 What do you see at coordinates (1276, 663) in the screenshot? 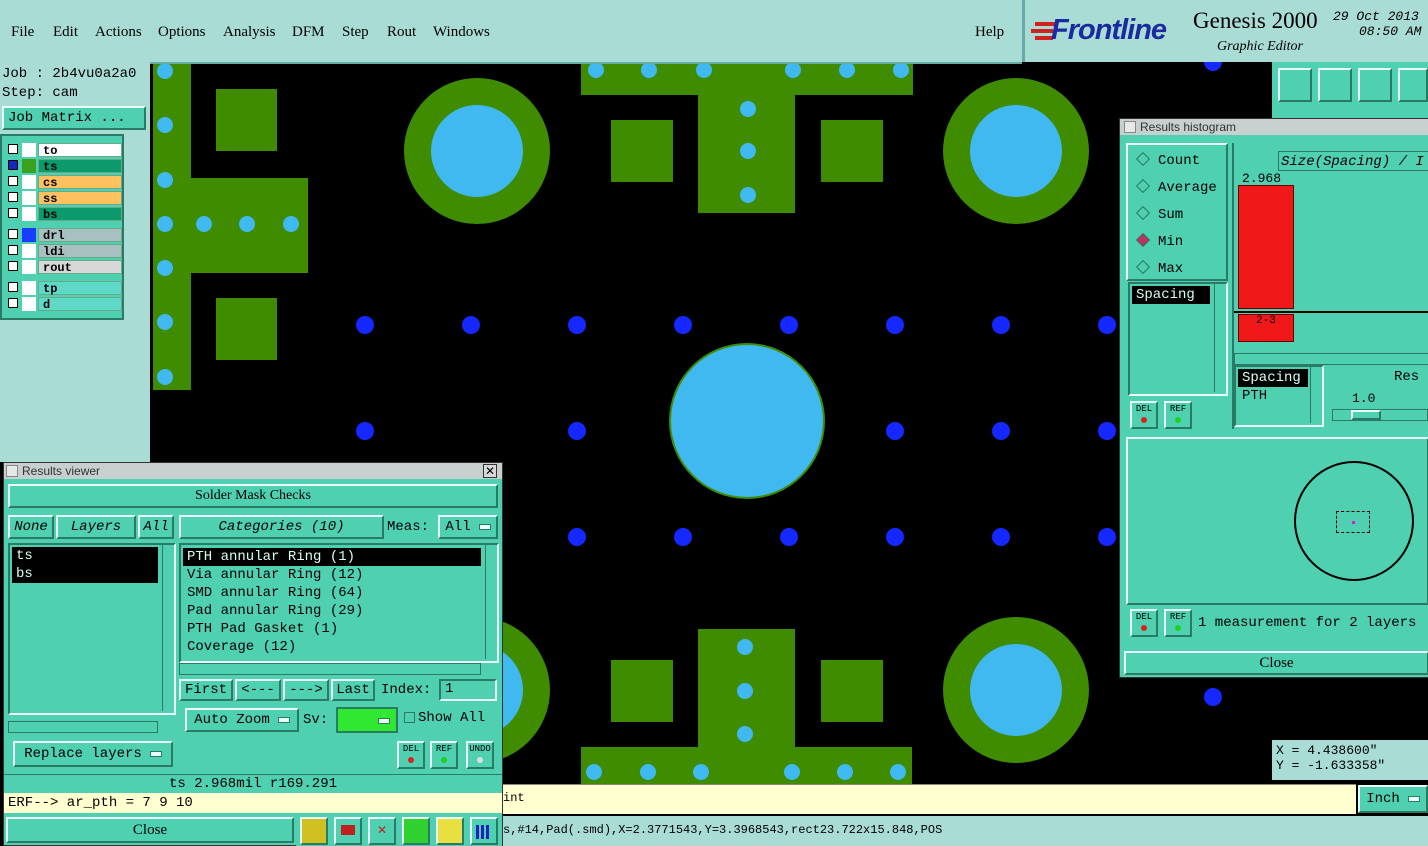
I see `histogram-close-button: Close` at bounding box center [1276, 663].